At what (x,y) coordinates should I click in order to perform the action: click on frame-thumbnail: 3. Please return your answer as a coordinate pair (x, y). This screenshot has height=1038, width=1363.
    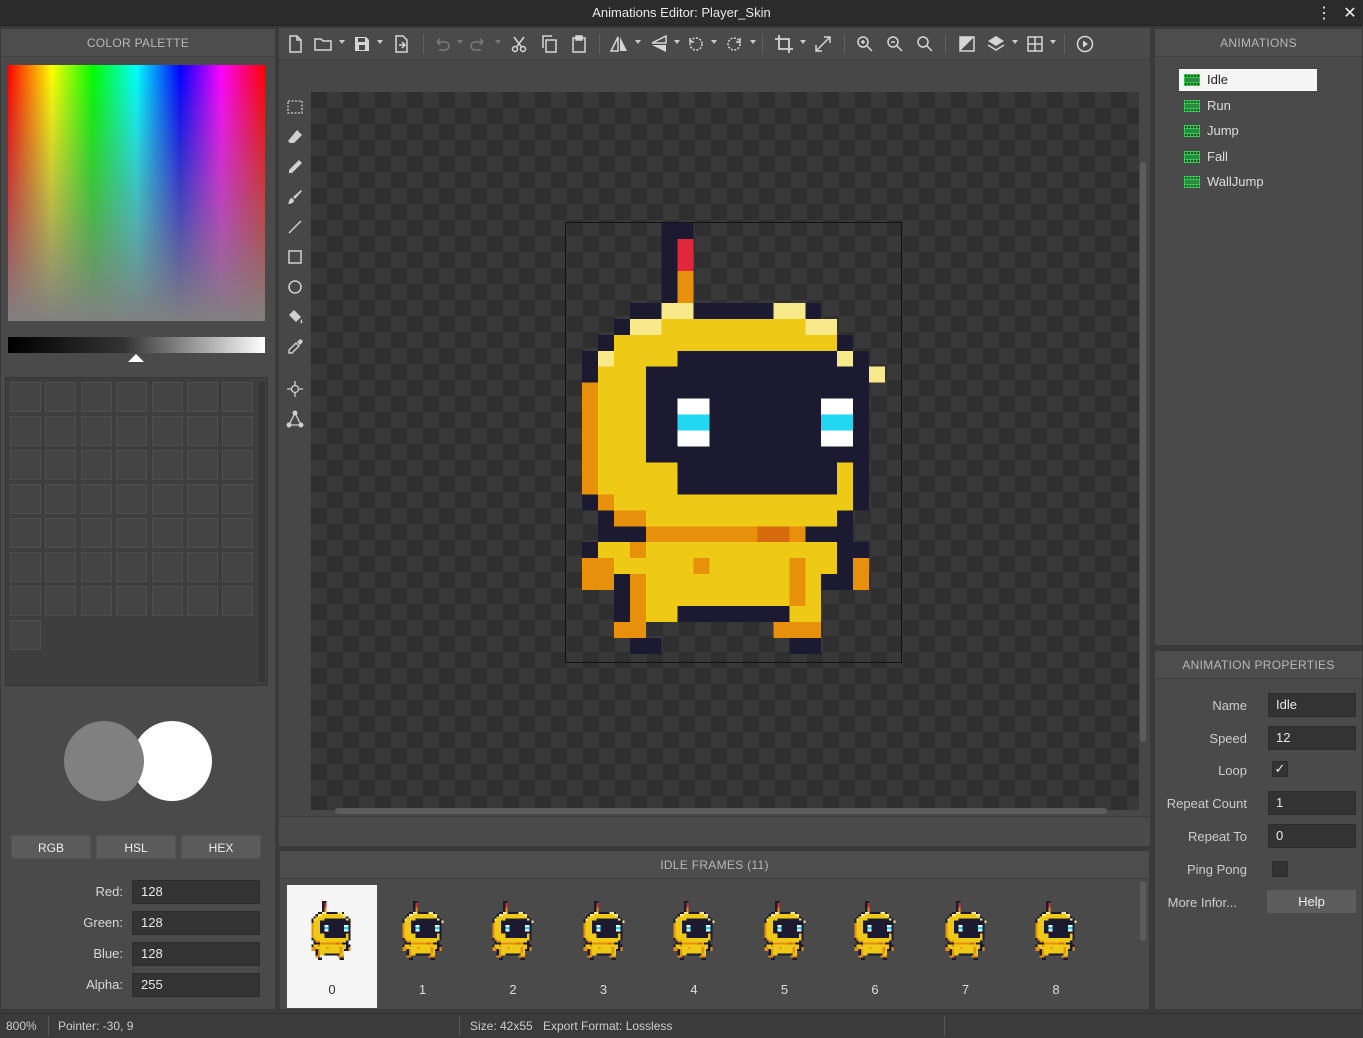
    Looking at the image, I should click on (604, 946).